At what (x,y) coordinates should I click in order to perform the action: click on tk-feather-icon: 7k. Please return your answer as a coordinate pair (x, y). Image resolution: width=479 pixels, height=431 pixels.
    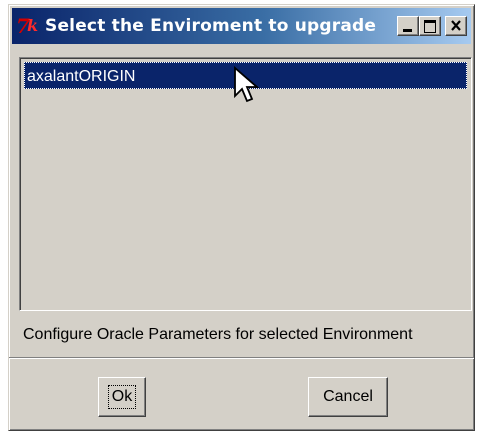
    Looking at the image, I should click on (29, 26).